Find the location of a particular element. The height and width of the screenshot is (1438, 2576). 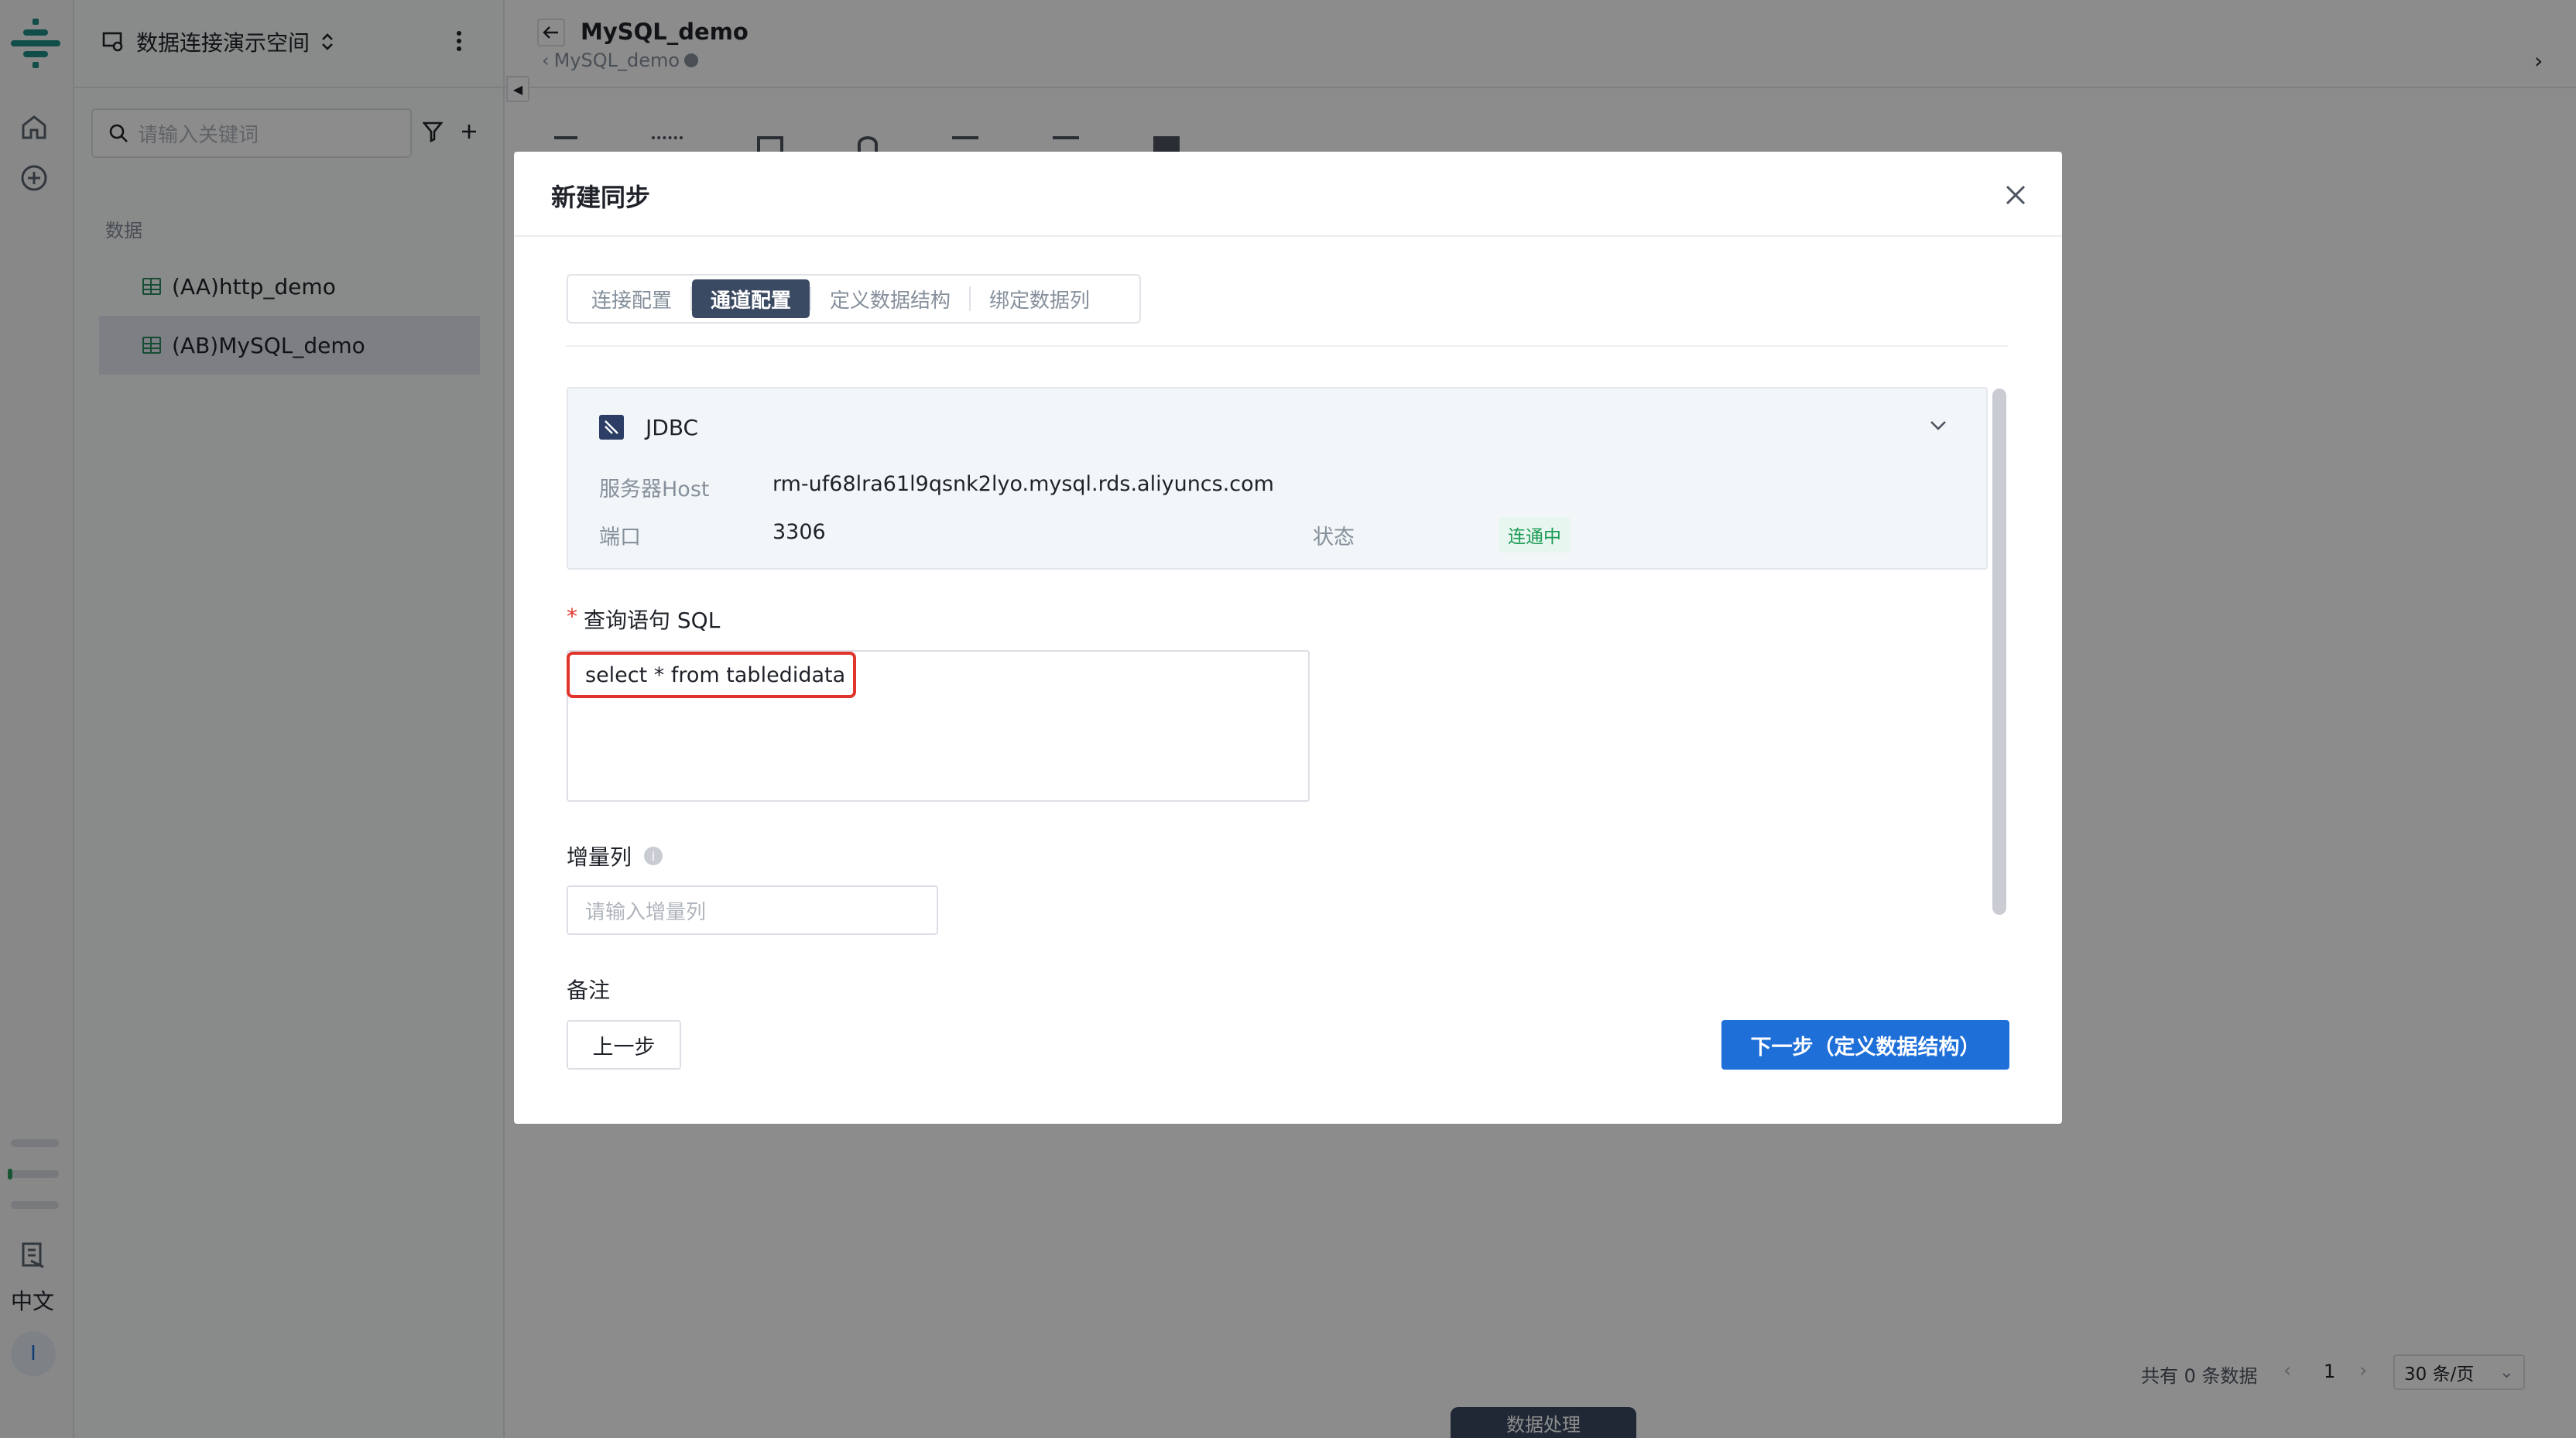

sql-highlight: select * from tabledidata is located at coordinates (711, 675).